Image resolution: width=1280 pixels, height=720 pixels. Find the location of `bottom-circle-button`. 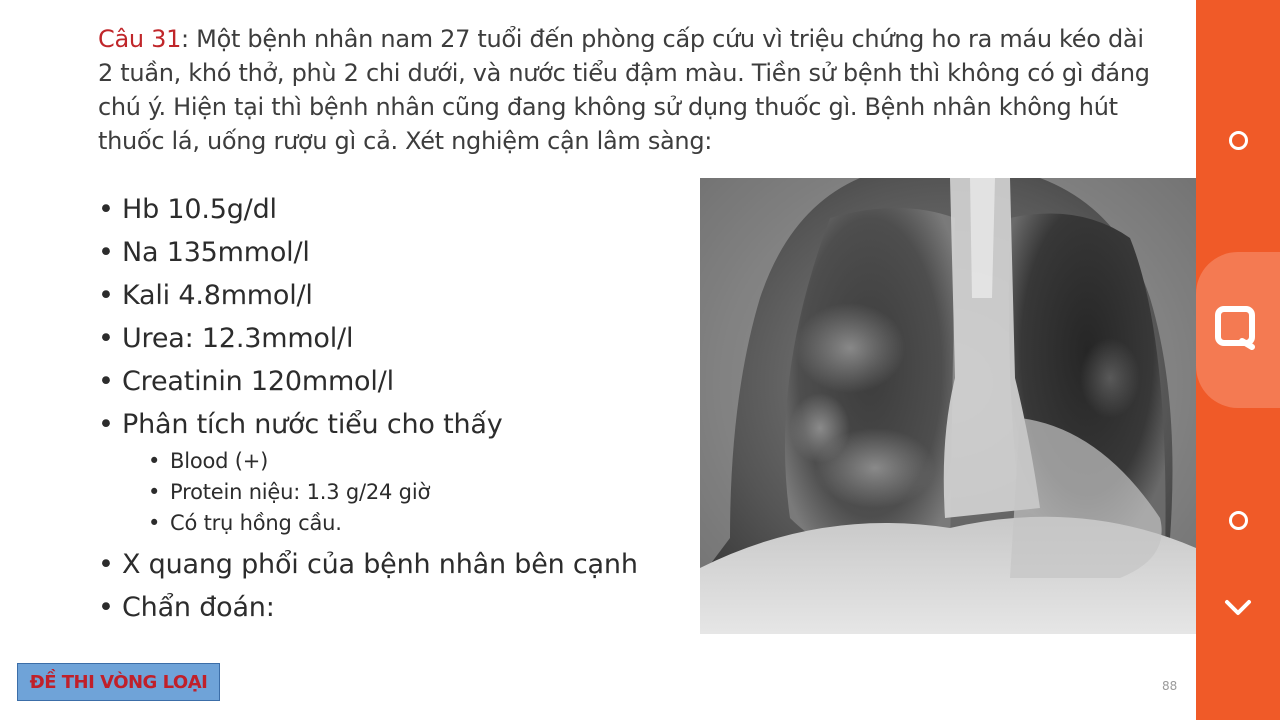

bottom-circle-button is located at coordinates (1238, 520).